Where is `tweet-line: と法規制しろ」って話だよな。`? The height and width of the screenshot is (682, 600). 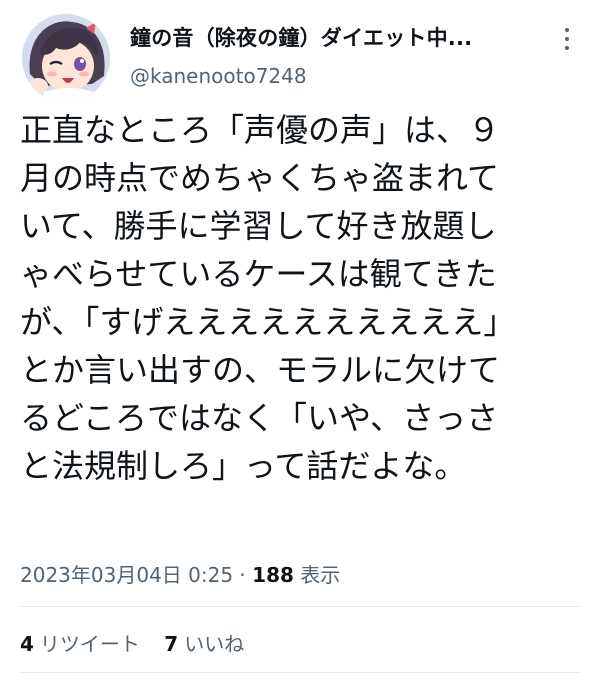 tweet-line: と法規制しろ」って話だよな。 is located at coordinates (243, 466).